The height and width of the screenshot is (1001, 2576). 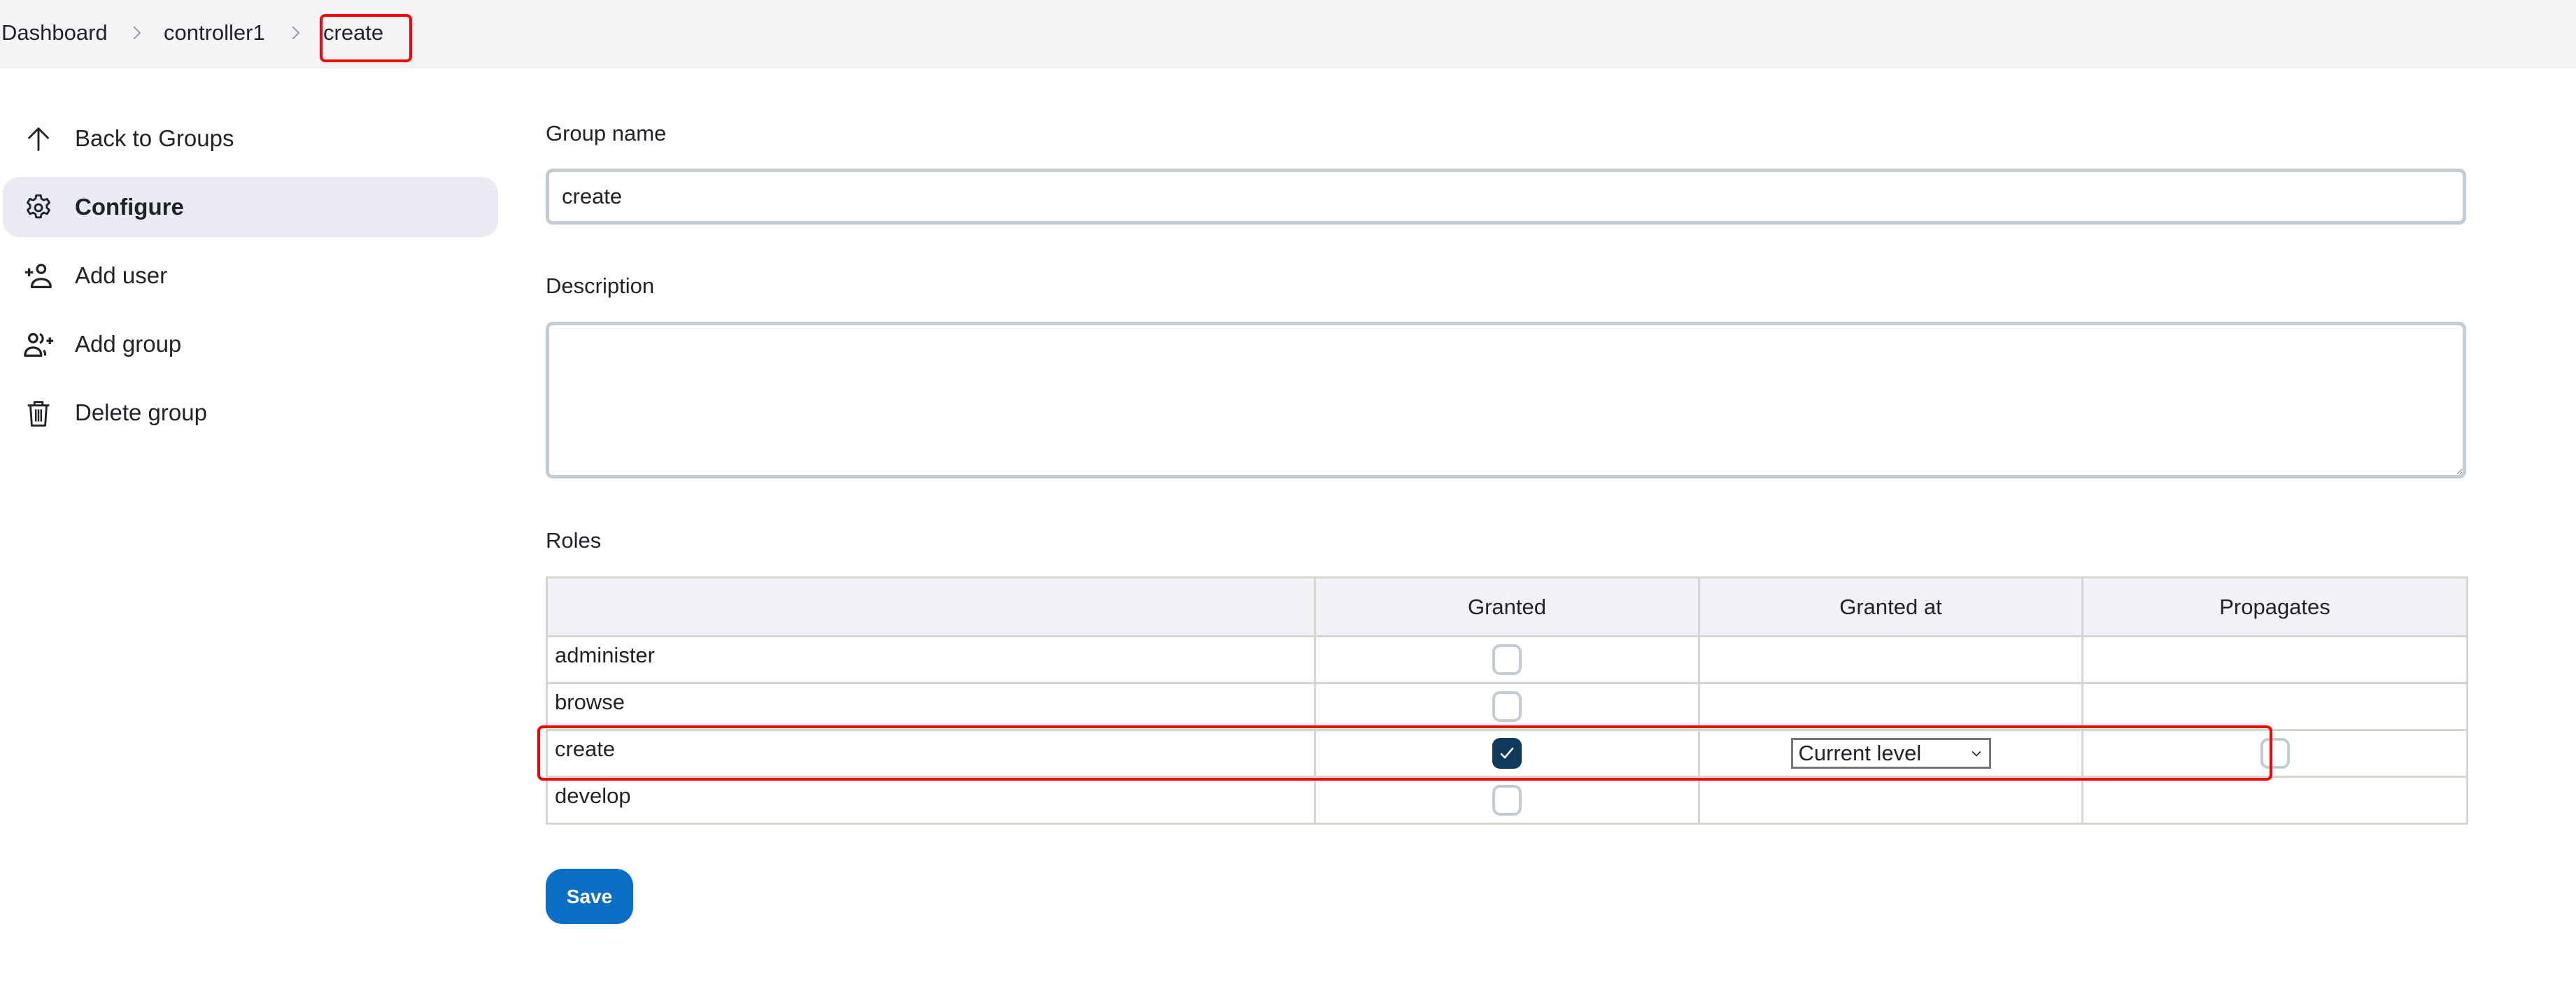 What do you see at coordinates (128, 344) in the screenshot?
I see `sidebar-item-label: Add group` at bounding box center [128, 344].